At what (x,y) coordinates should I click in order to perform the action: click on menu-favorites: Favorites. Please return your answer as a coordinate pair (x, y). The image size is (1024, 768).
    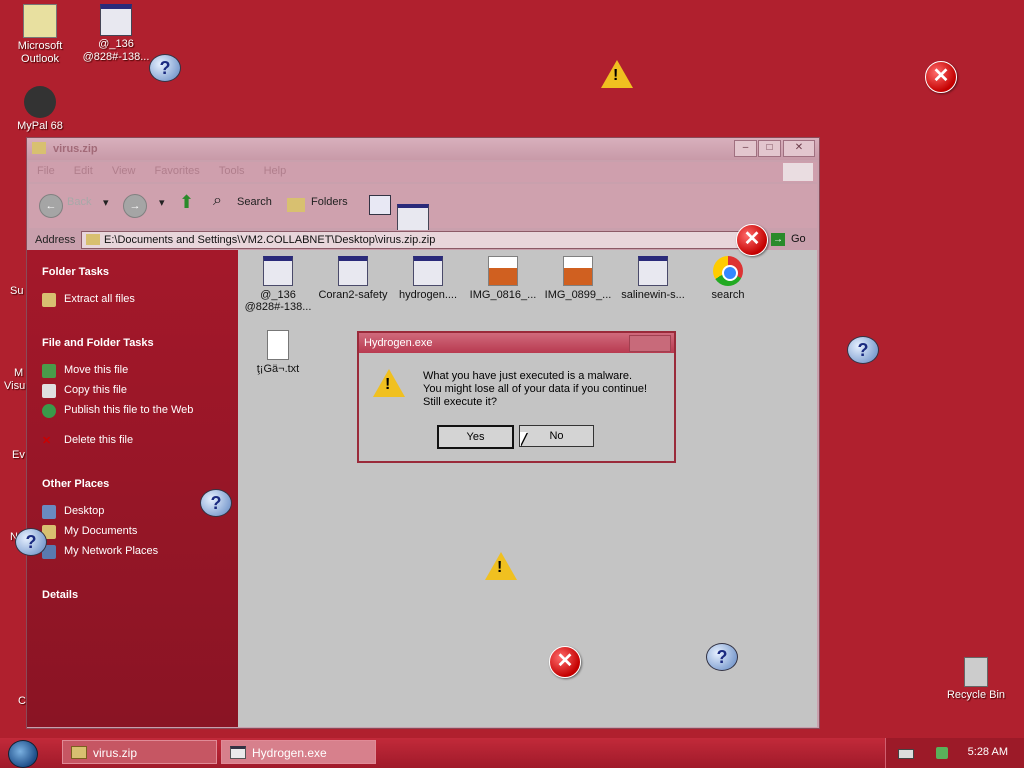
    Looking at the image, I should click on (177, 171).